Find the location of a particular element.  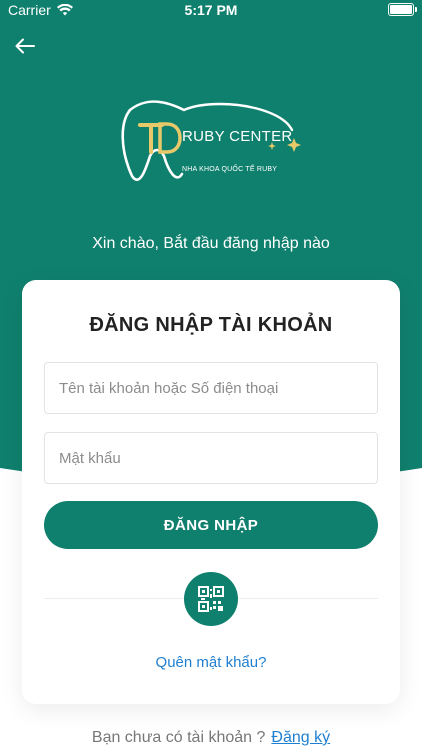

qr-code-icon is located at coordinates (211, 599).